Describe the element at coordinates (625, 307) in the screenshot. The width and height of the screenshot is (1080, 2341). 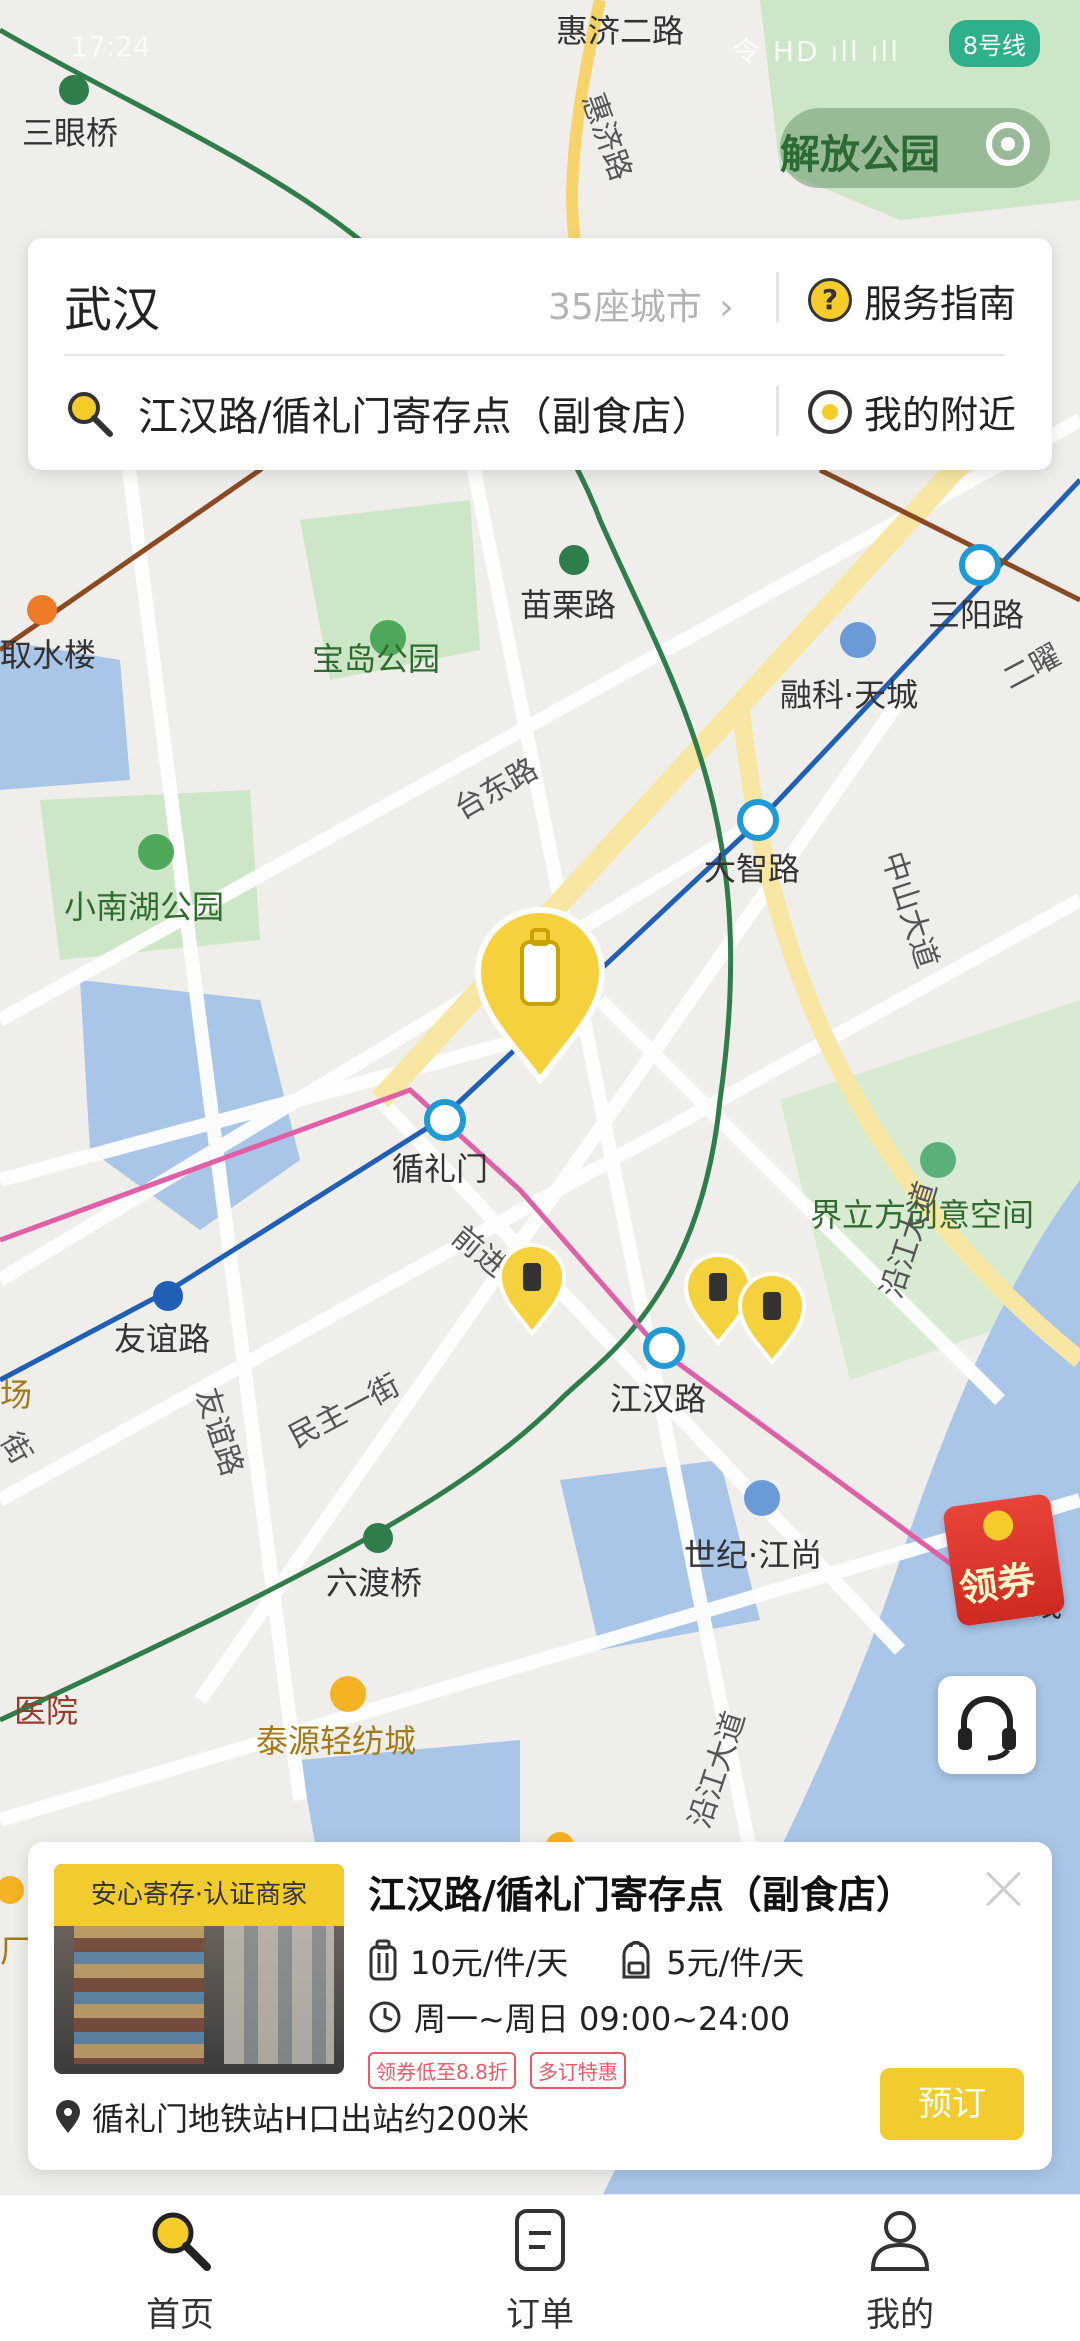
I see `city-count-label: 35座城市` at that location.